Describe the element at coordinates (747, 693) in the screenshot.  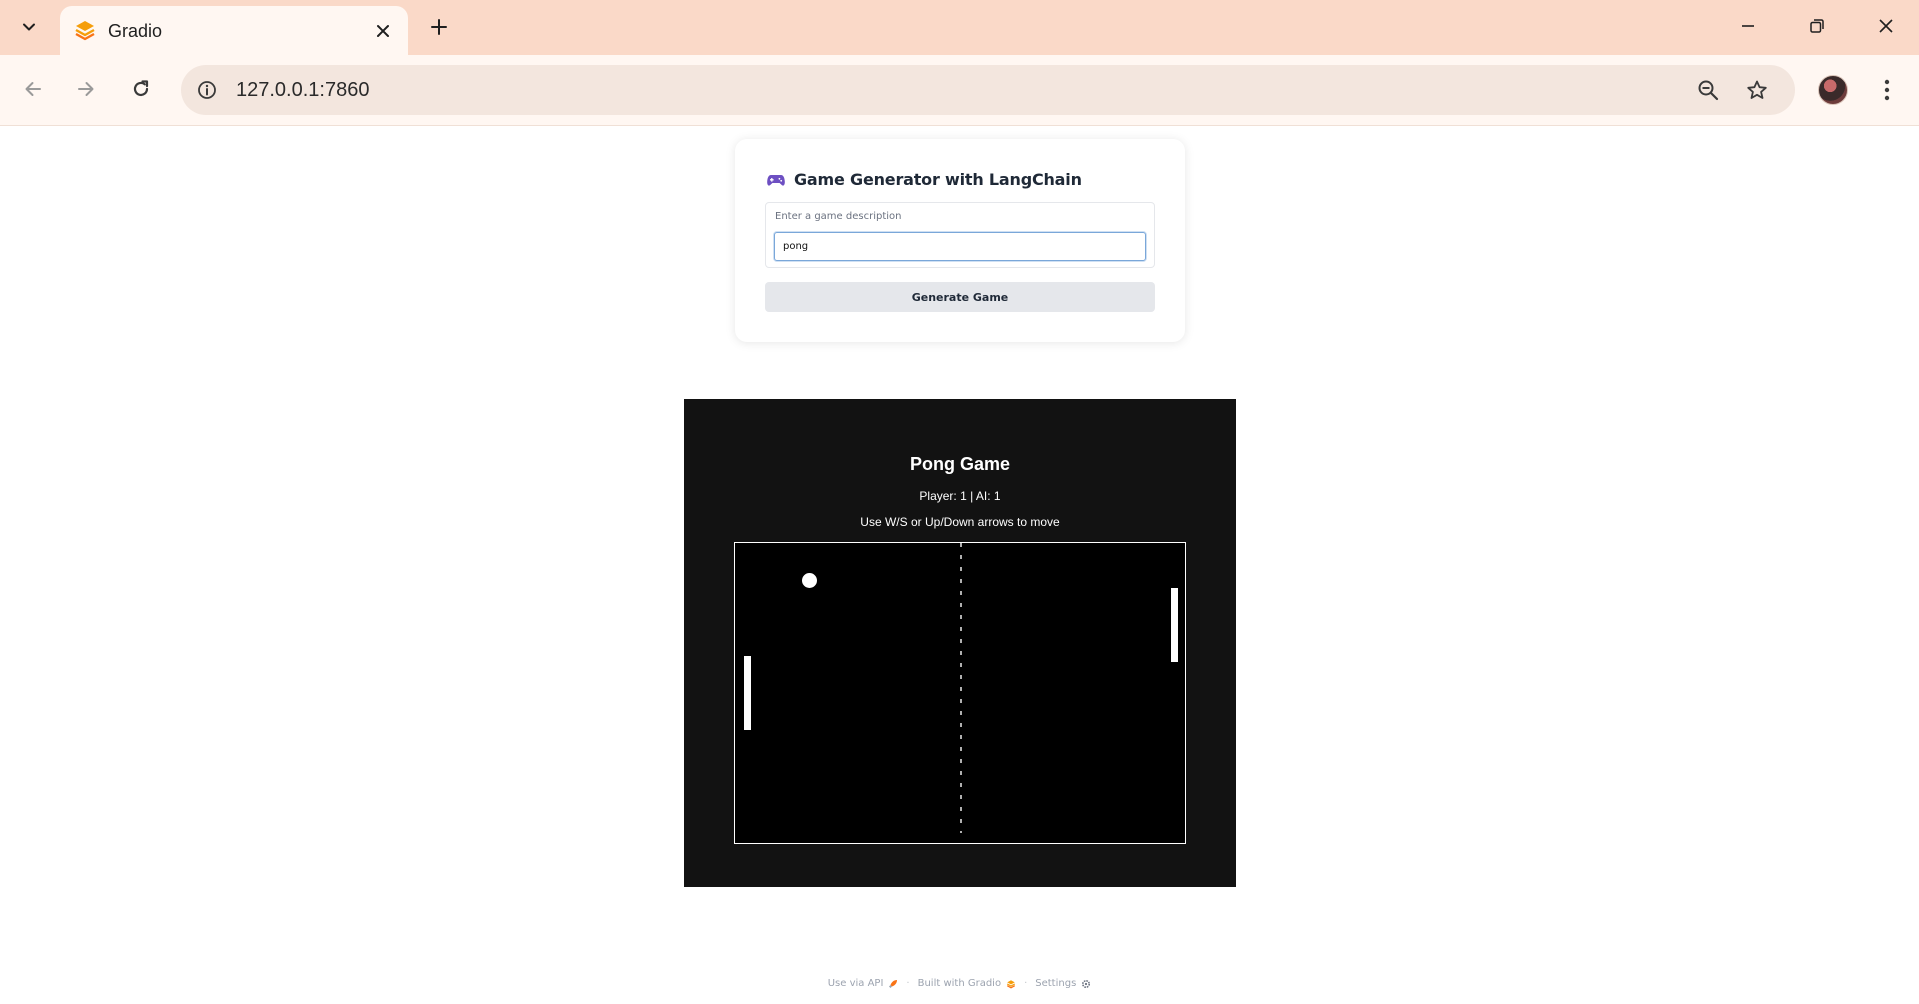
I see `player-paddle` at that location.